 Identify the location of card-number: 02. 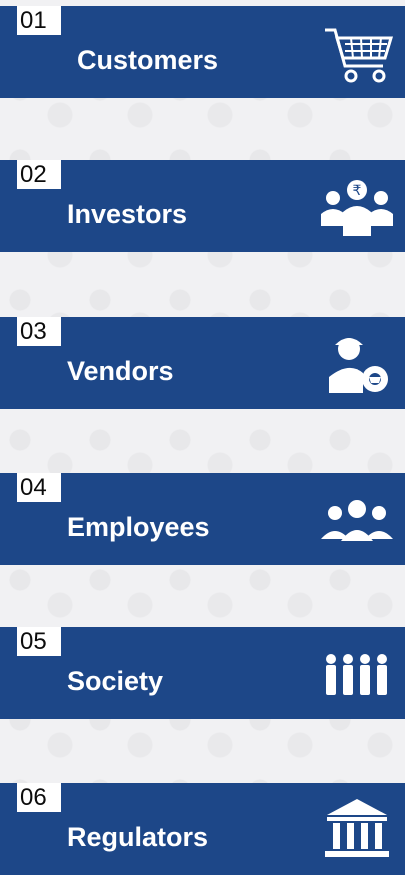
(39, 174).